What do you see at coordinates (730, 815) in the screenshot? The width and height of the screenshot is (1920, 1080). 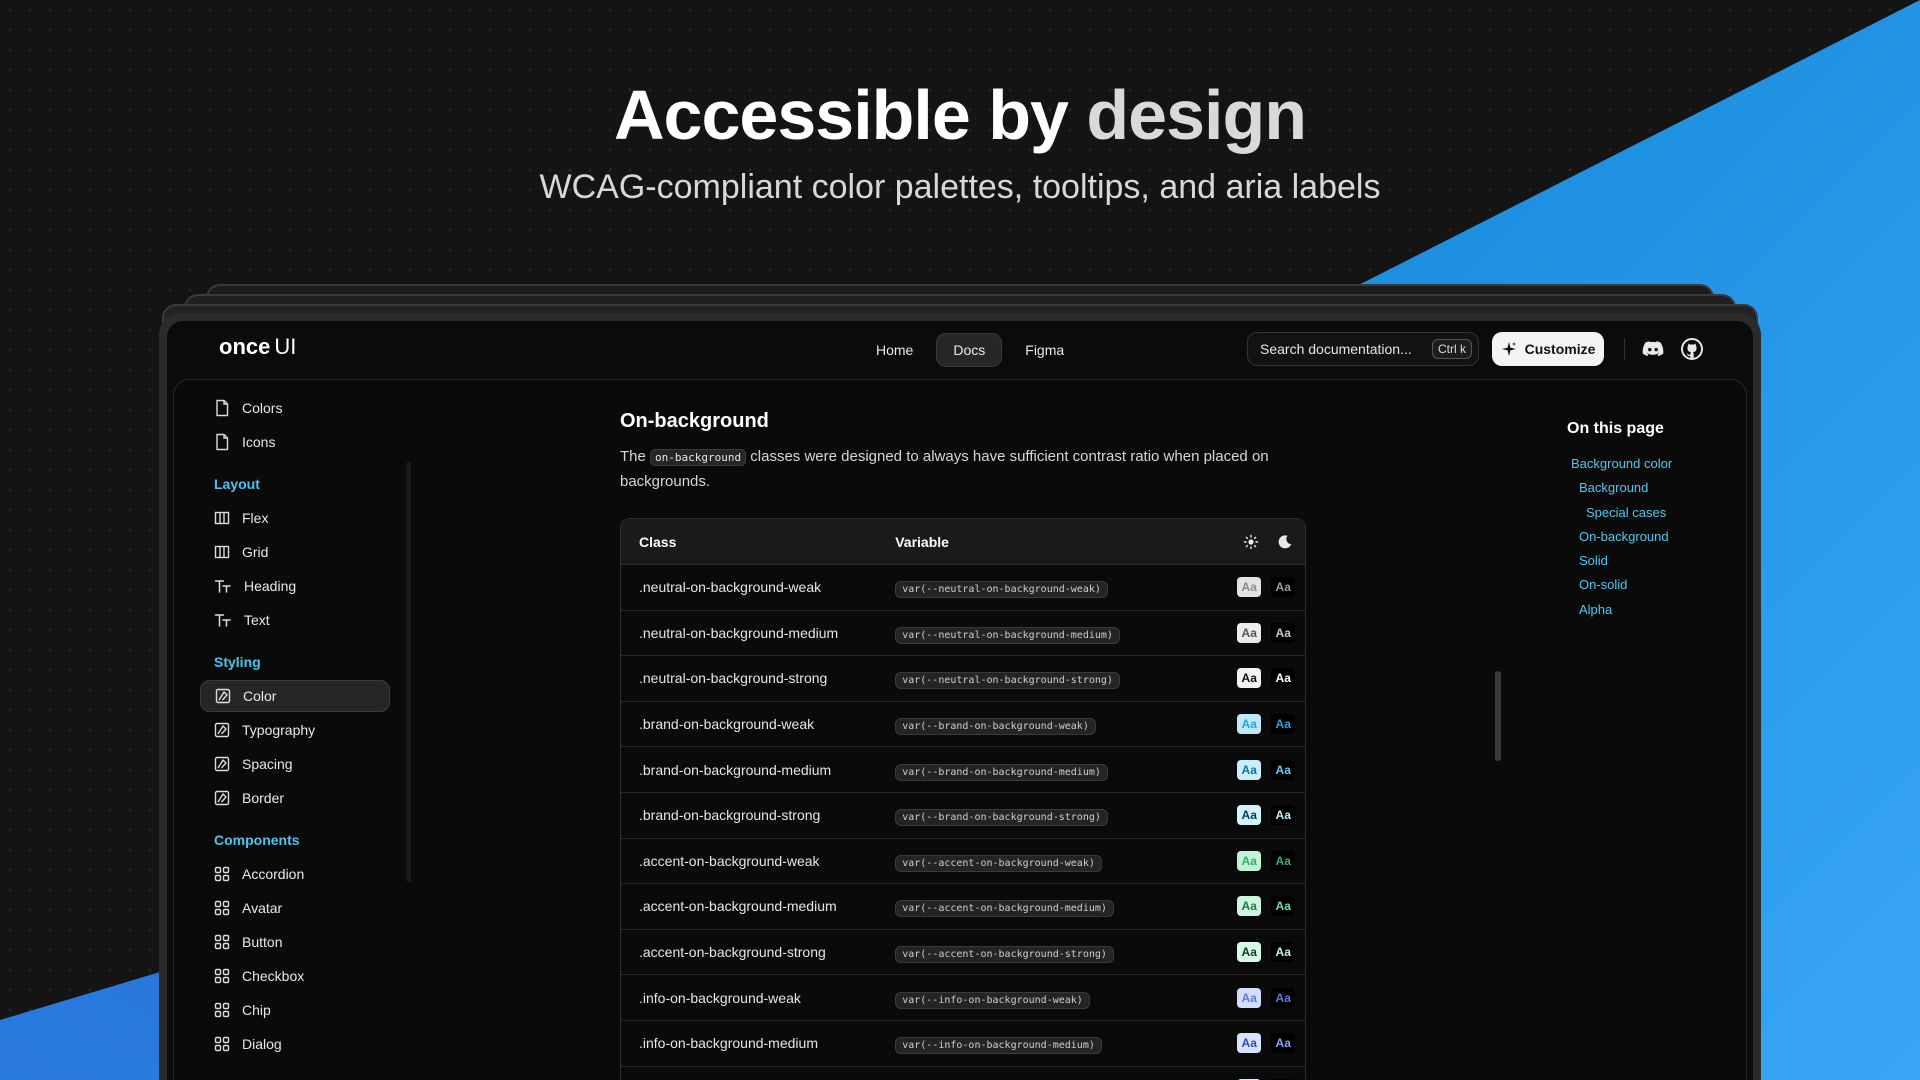 I see `class-name-cell: .brand-on-background-strong` at bounding box center [730, 815].